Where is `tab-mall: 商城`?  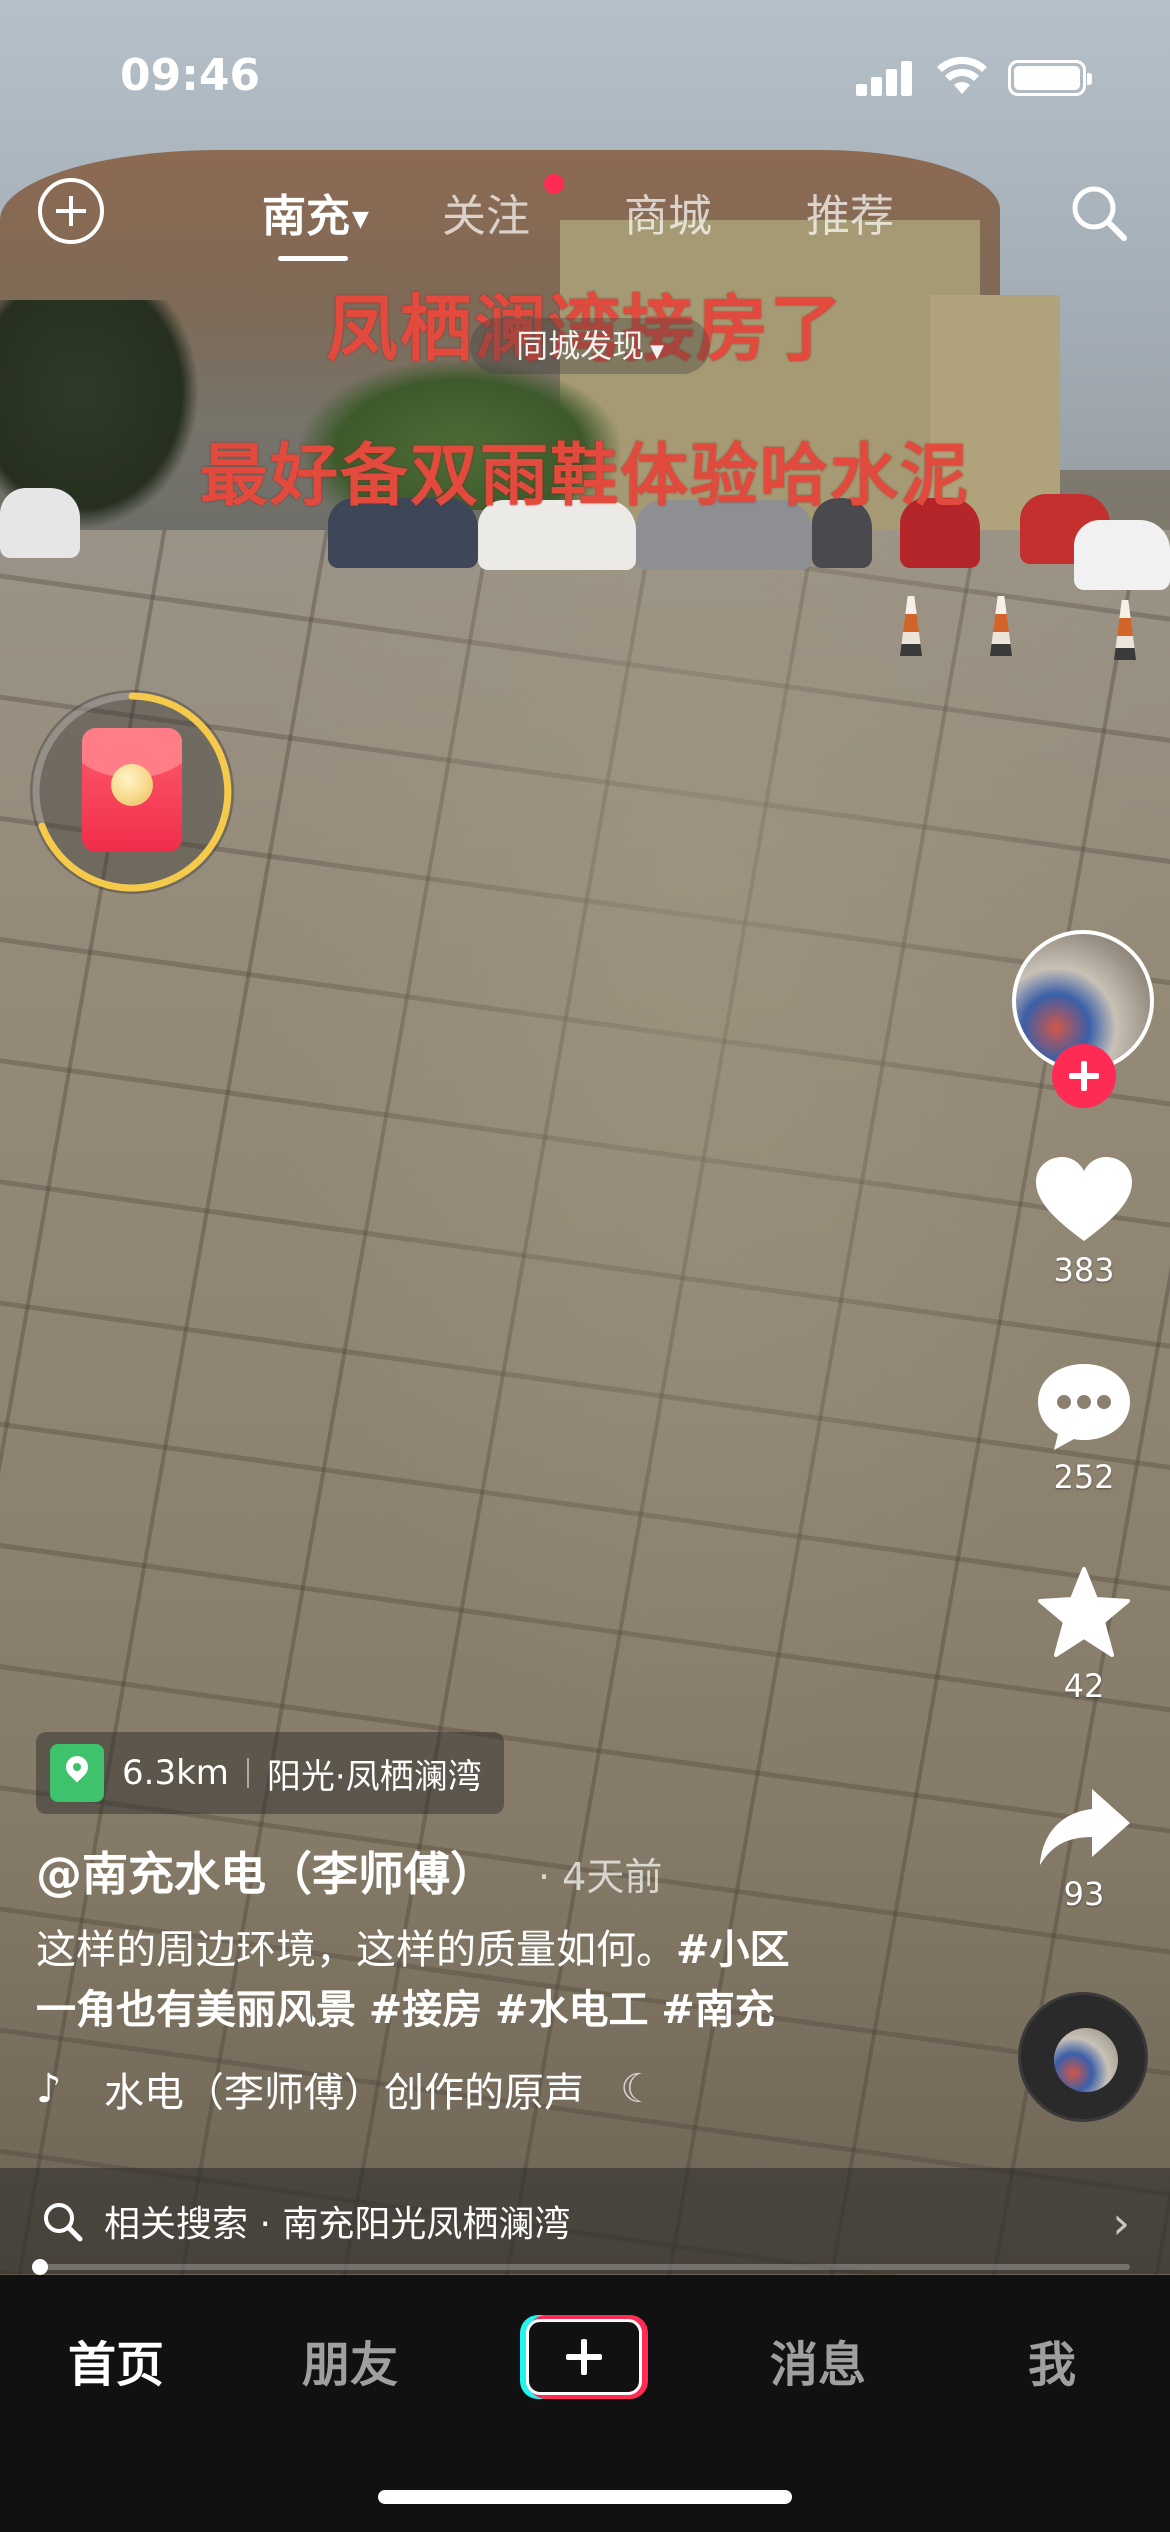
tab-mall: 商城 is located at coordinates (668, 212).